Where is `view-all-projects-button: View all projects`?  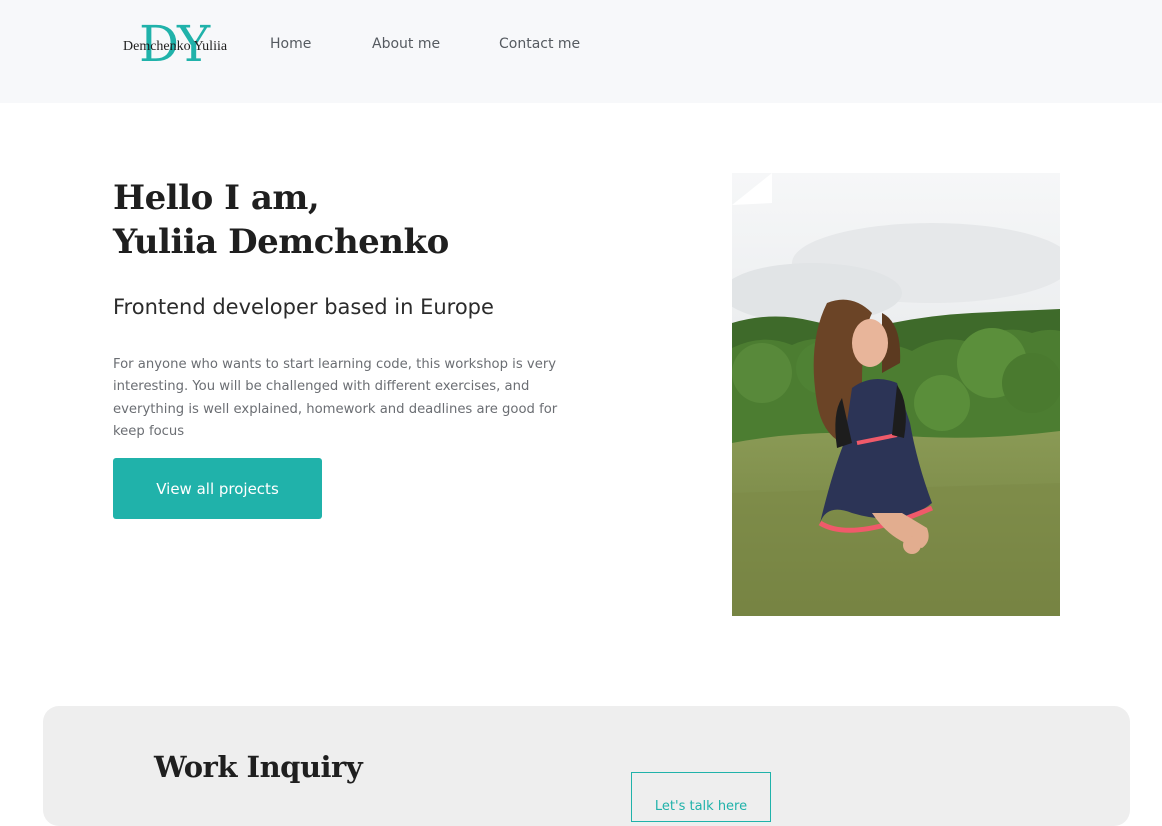
view-all-projects-button: View all projects is located at coordinates (217, 488).